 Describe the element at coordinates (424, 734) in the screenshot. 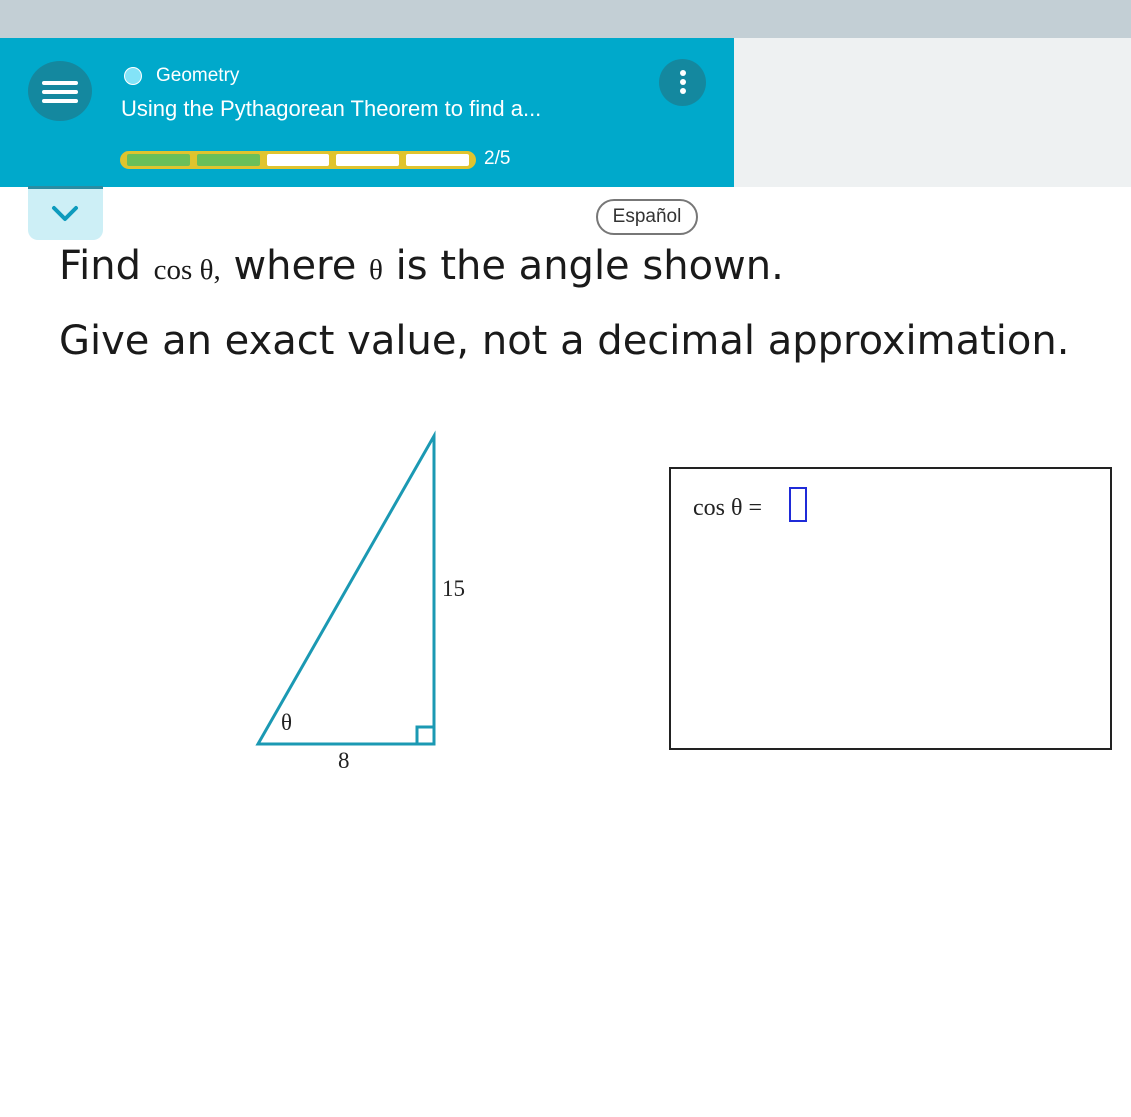

I see `right-angle-marker` at that location.